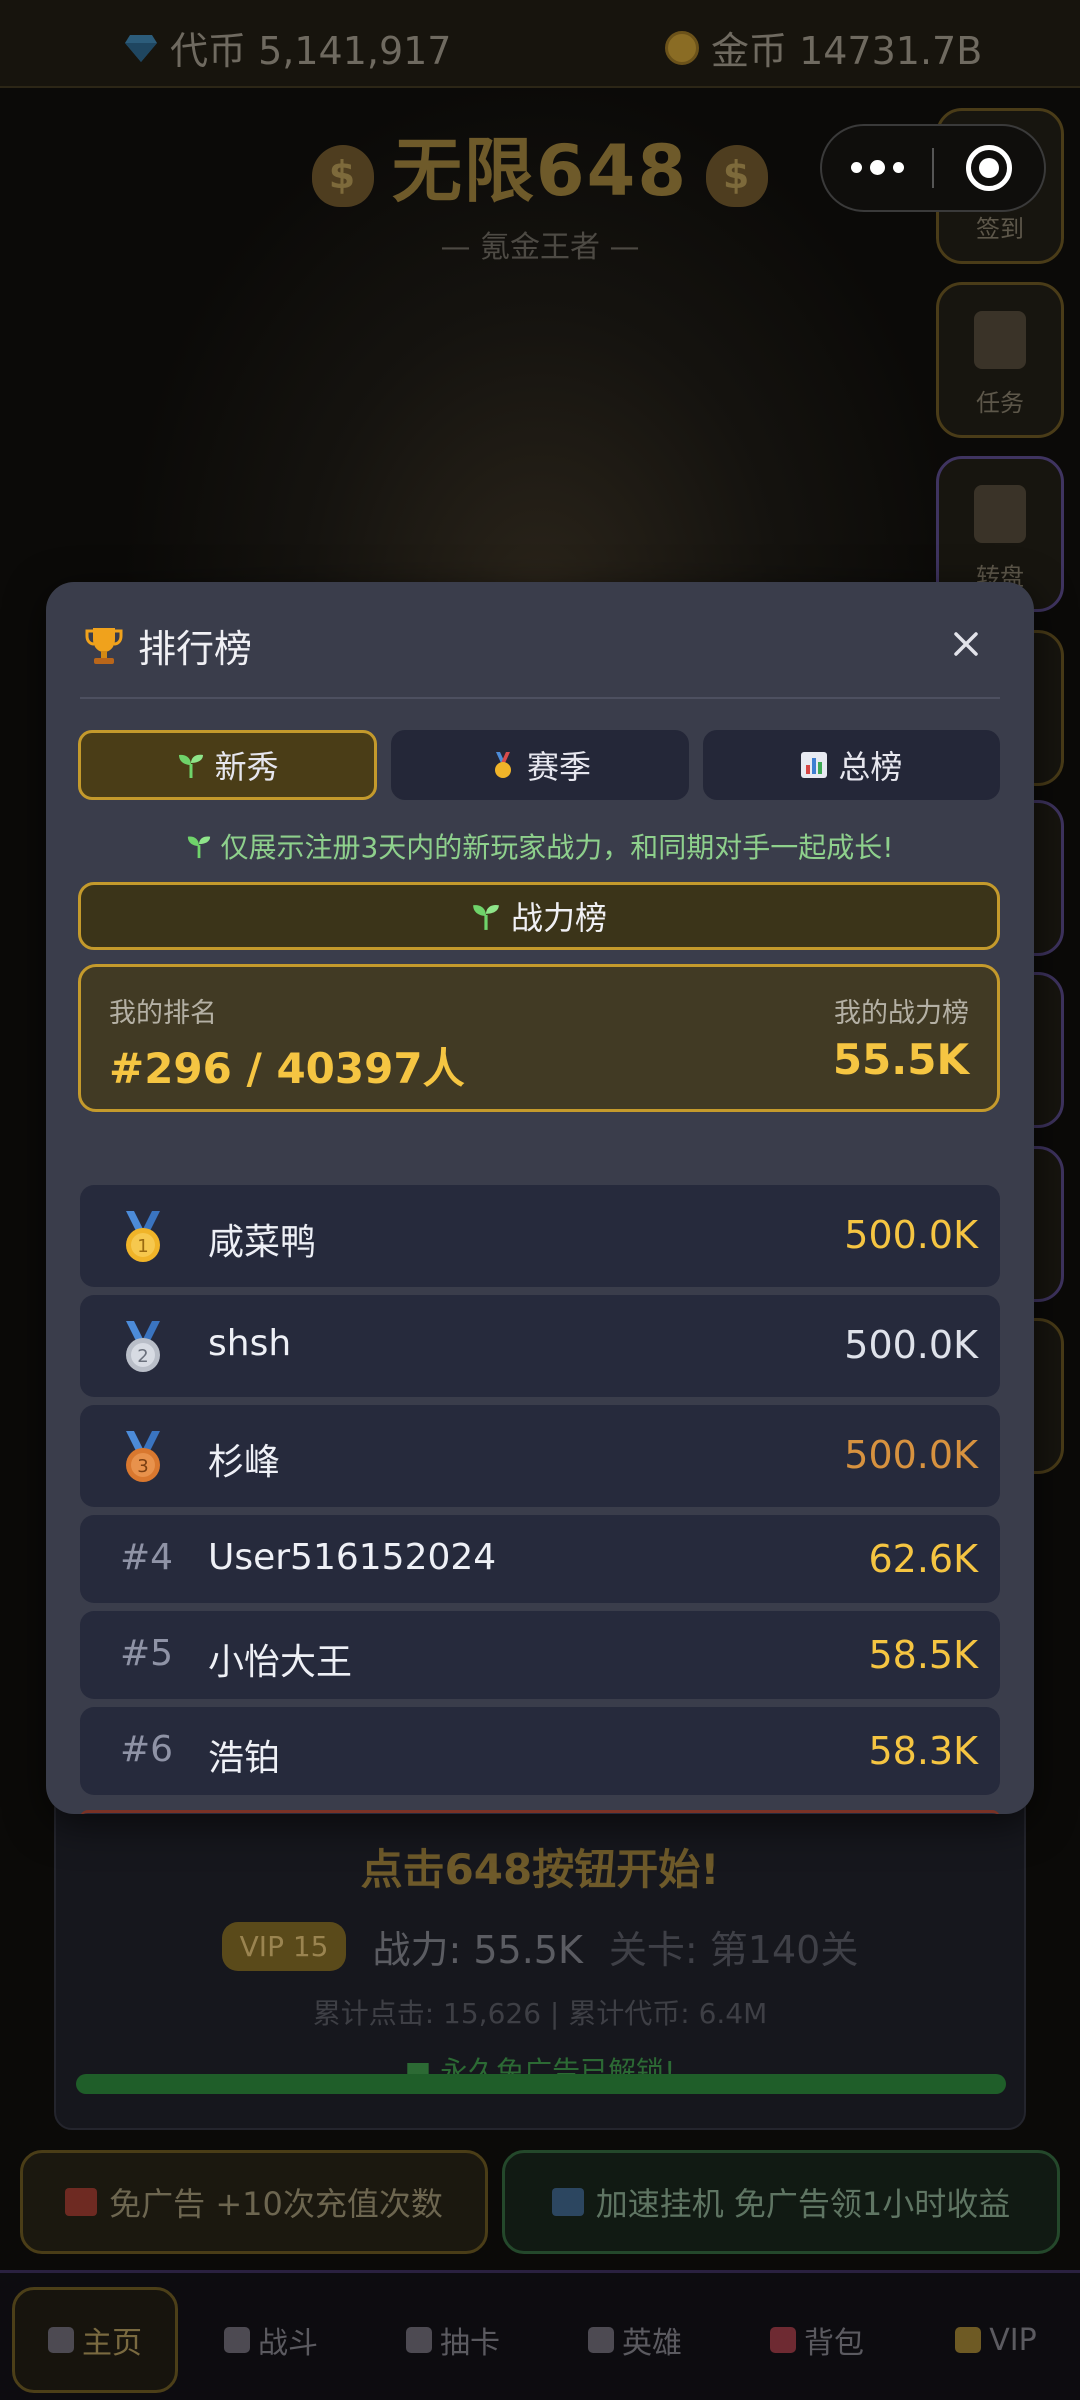 Image resolution: width=1080 pixels, height=2400 pixels. What do you see at coordinates (311, 51) in the screenshot?
I see `token-value: 代币 5,141,917` at bounding box center [311, 51].